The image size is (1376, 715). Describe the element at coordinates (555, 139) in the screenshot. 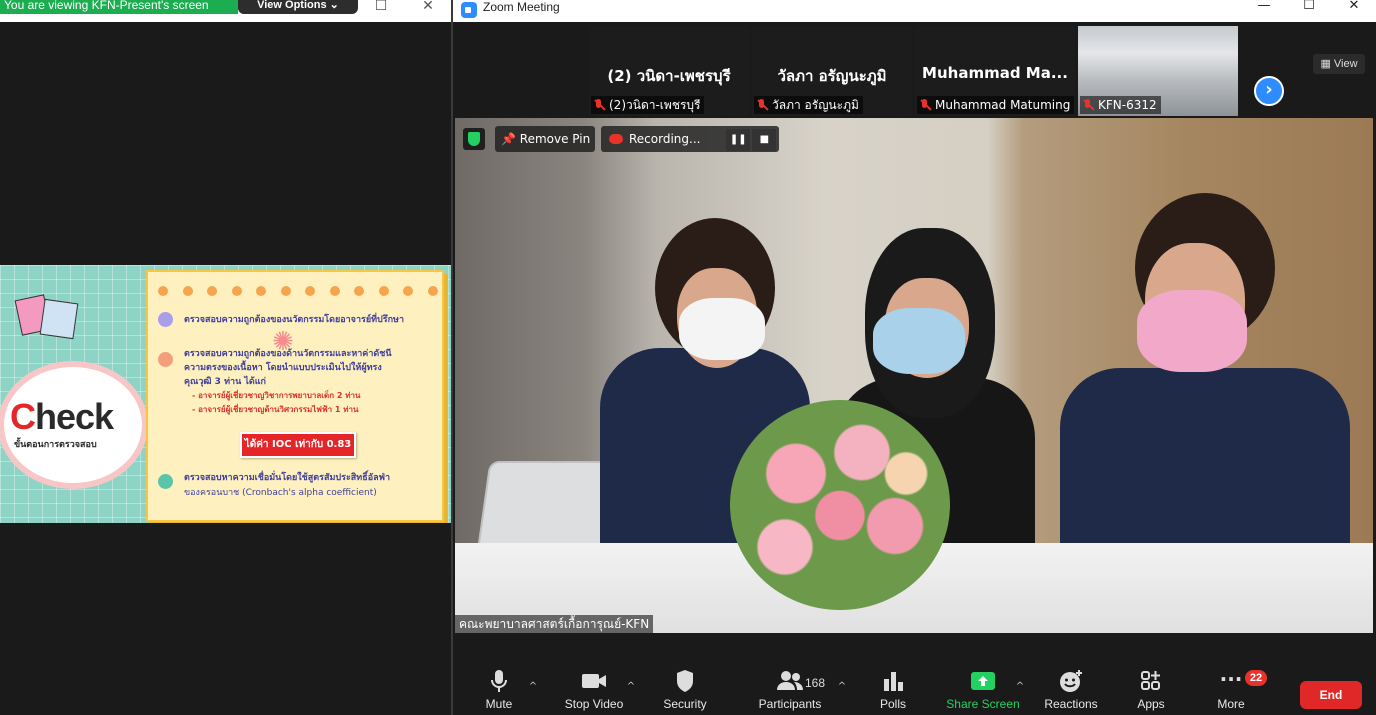

I see `remove-pin-label: Remove Pin` at that location.